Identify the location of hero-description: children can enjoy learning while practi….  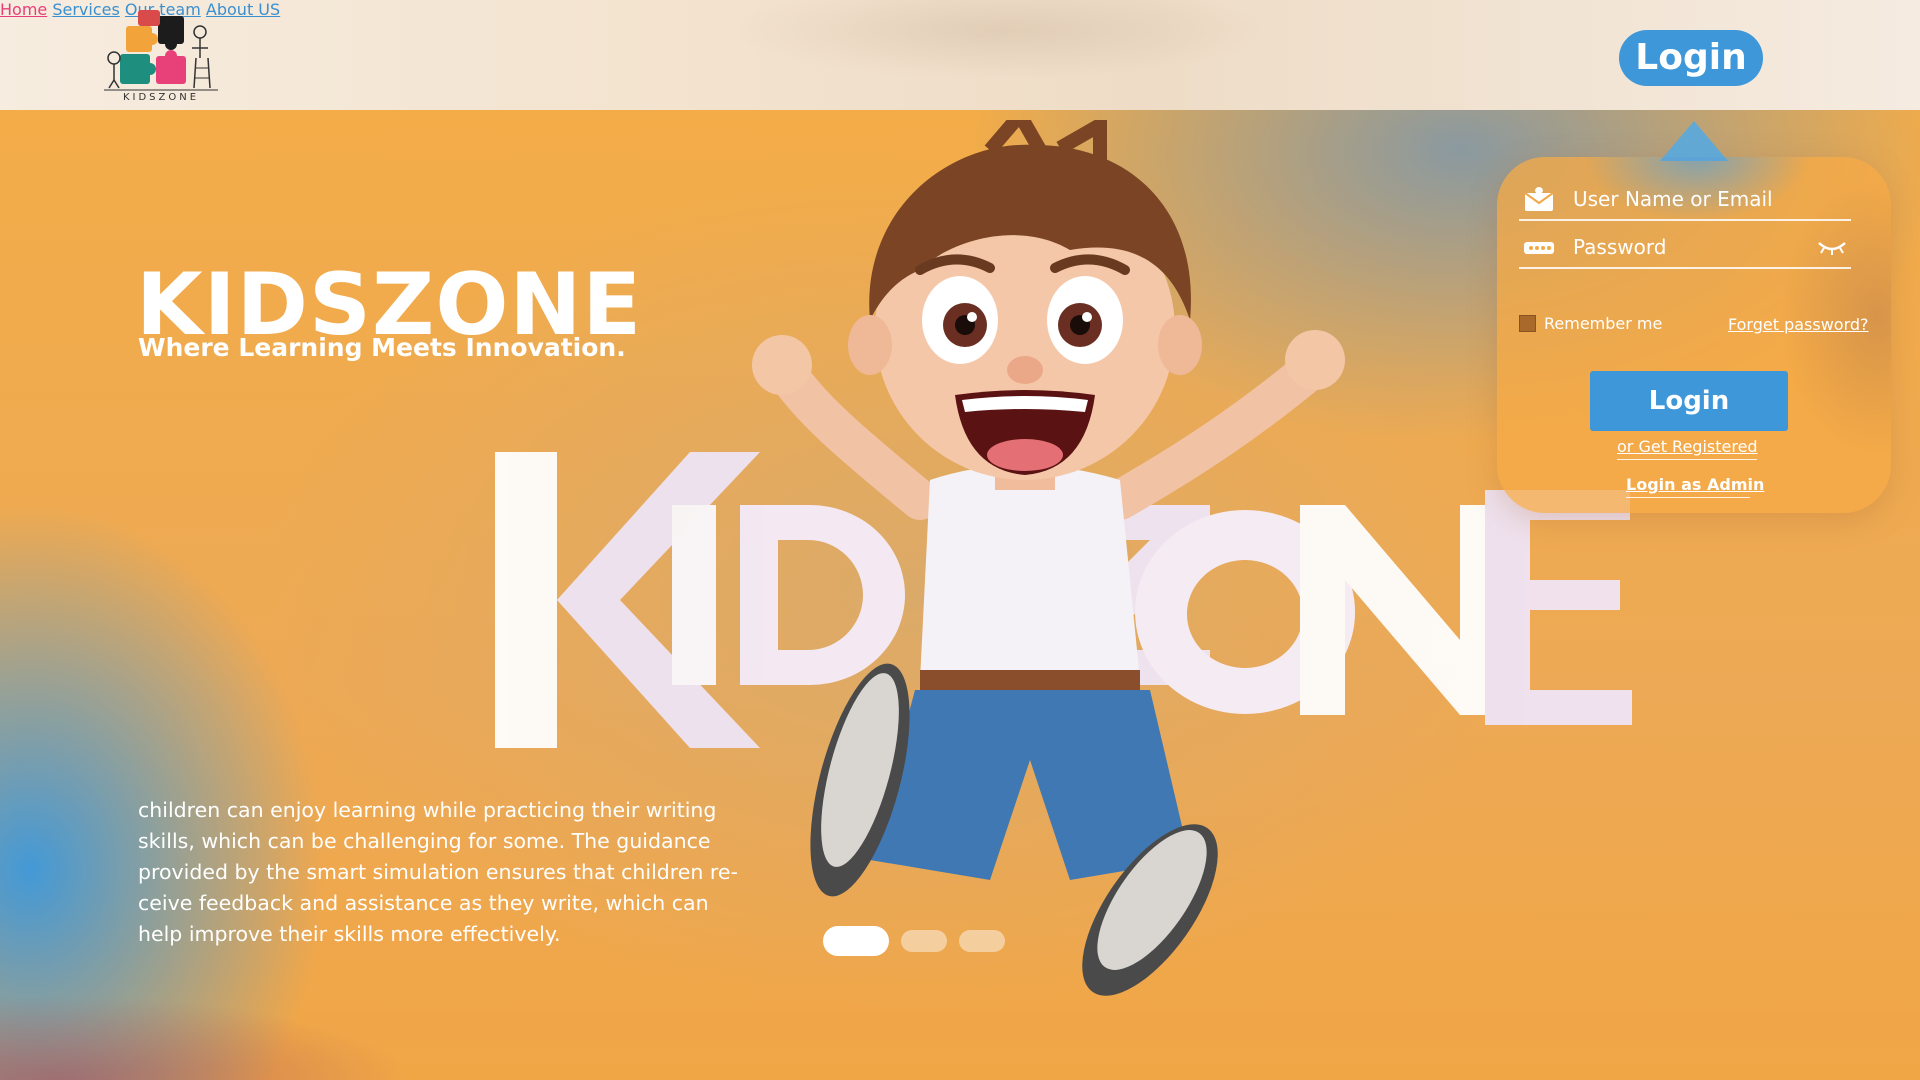
(438, 872).